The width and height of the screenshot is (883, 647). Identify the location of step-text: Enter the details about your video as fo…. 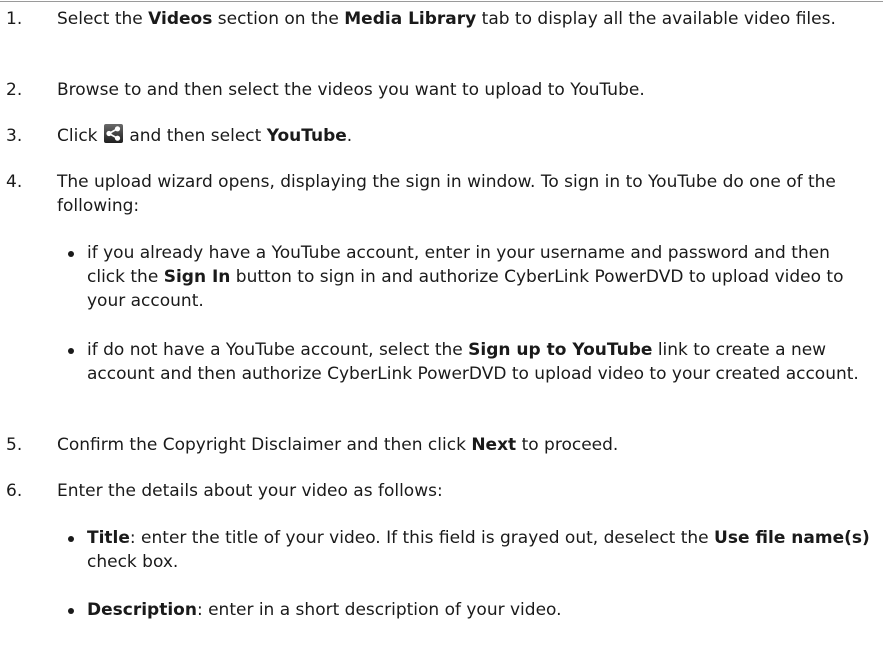
(250, 491).